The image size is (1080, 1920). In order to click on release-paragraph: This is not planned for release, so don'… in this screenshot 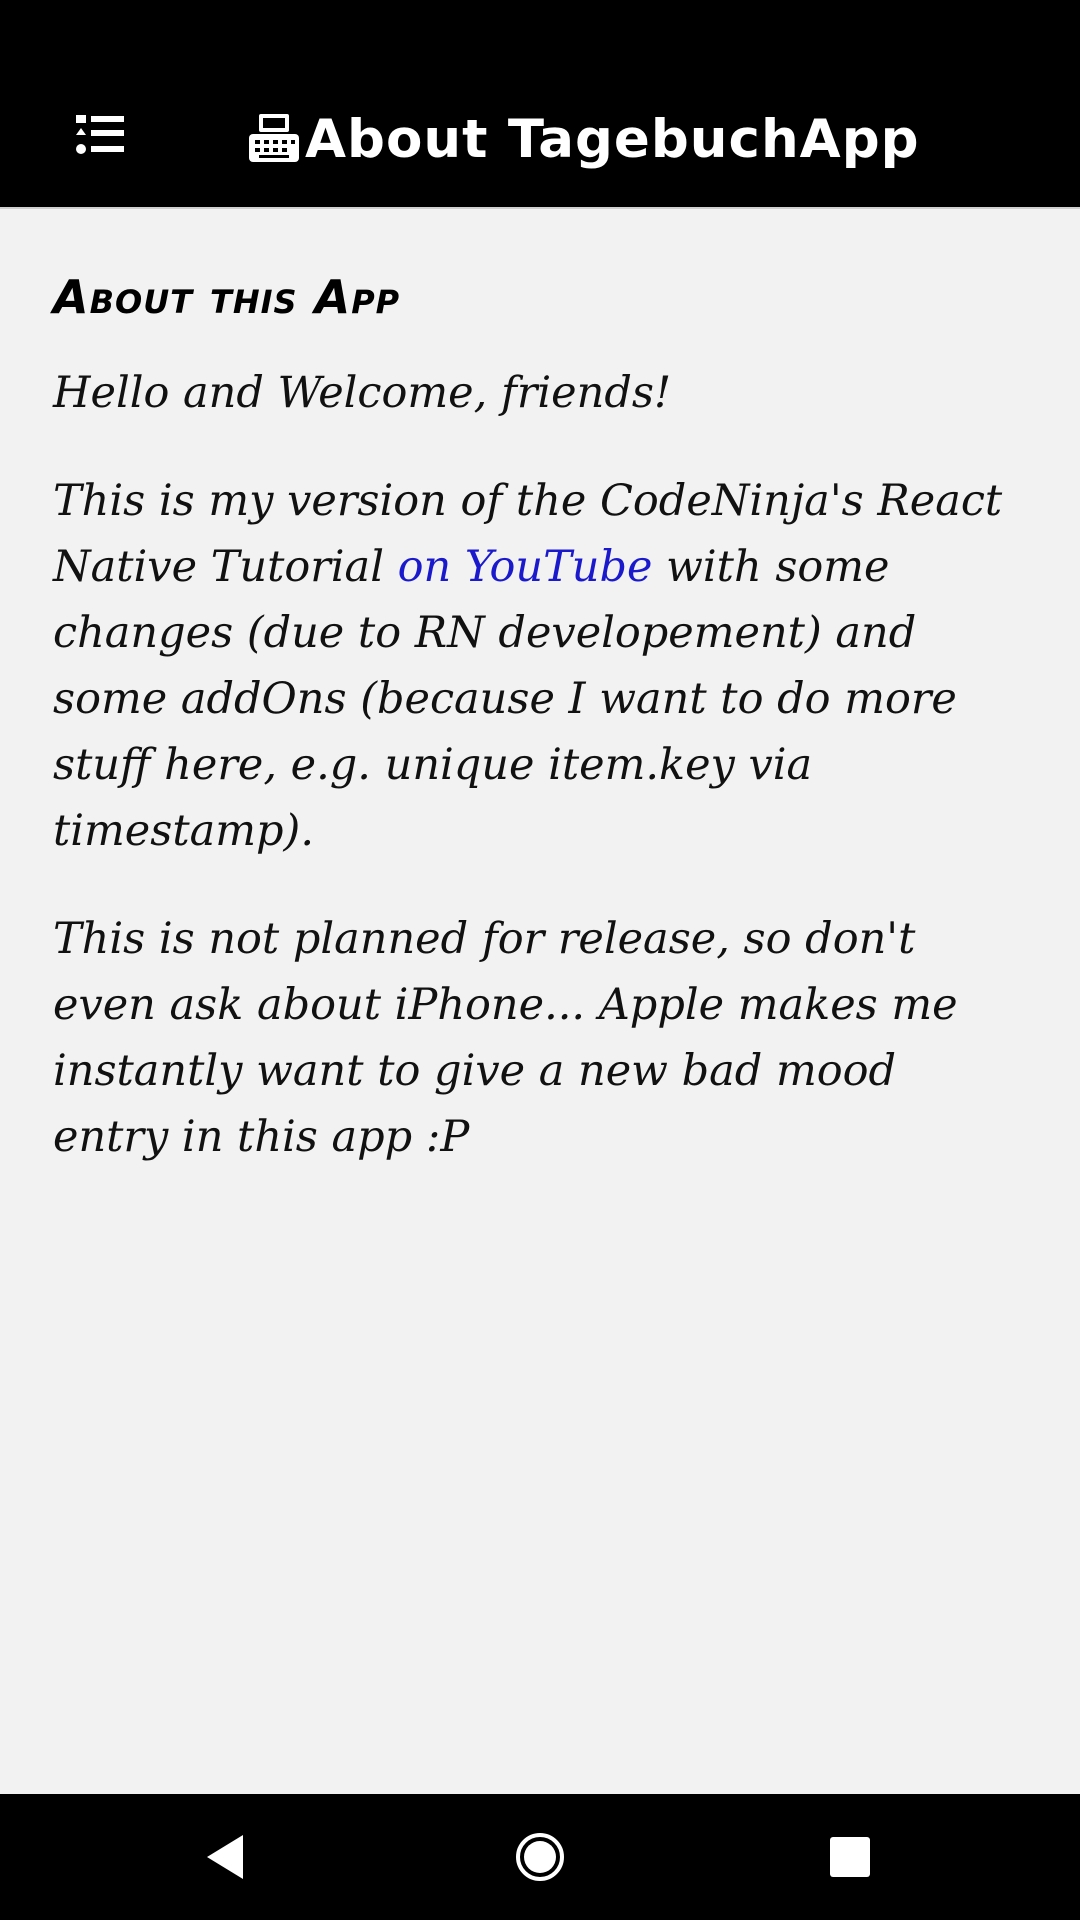, I will do `click(505, 1038)`.